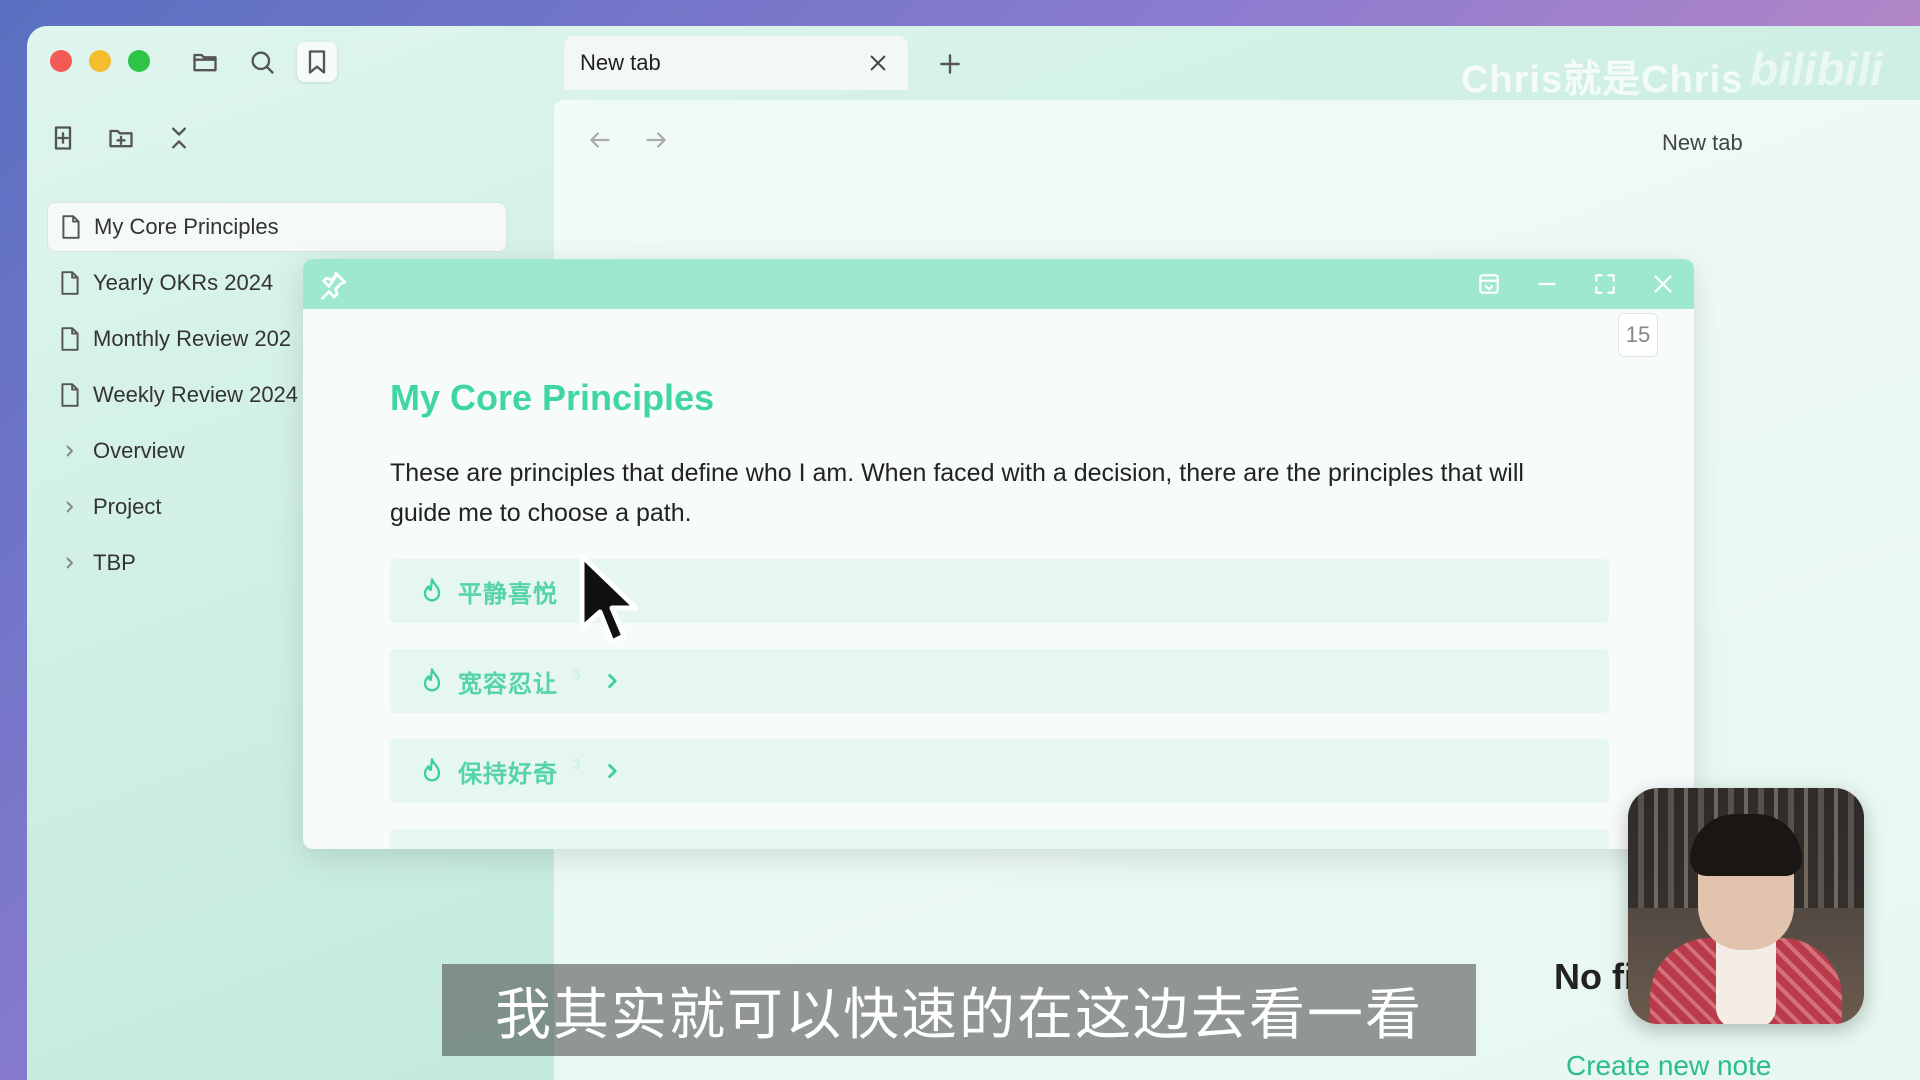  I want to click on close-window-button, so click(61, 61).